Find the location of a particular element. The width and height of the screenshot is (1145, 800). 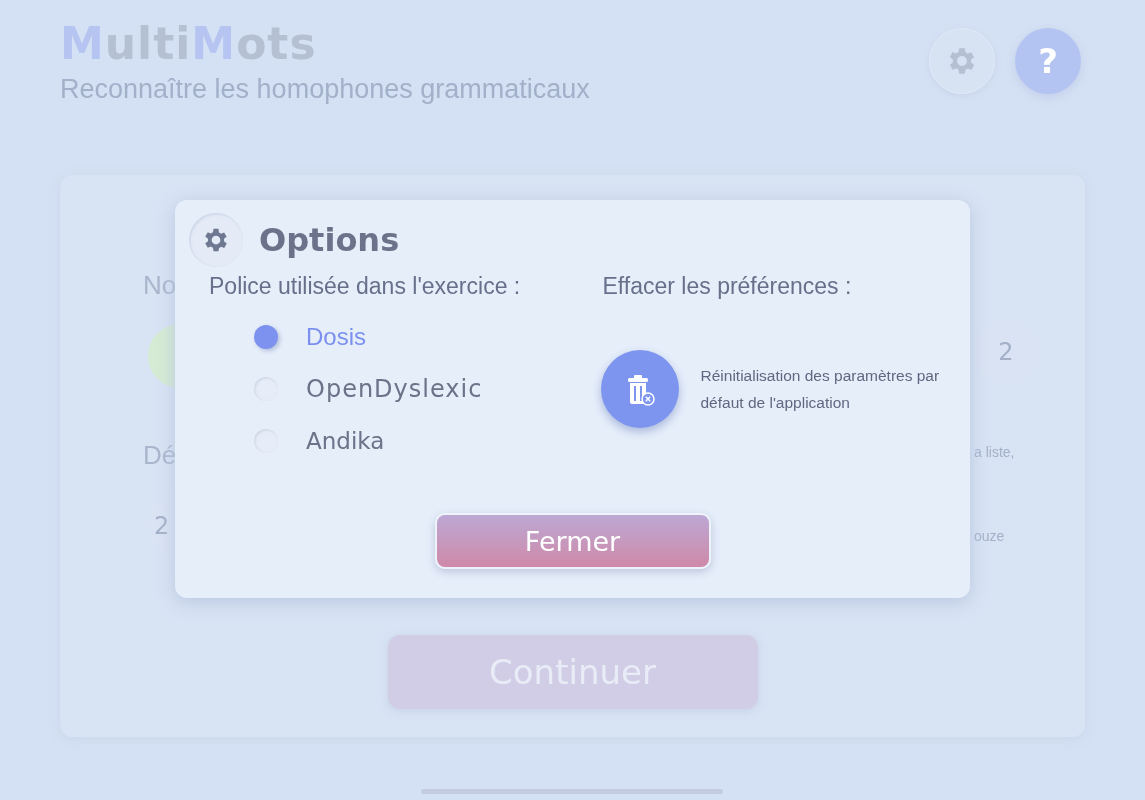

close-button: Fermer is located at coordinates (572, 541).